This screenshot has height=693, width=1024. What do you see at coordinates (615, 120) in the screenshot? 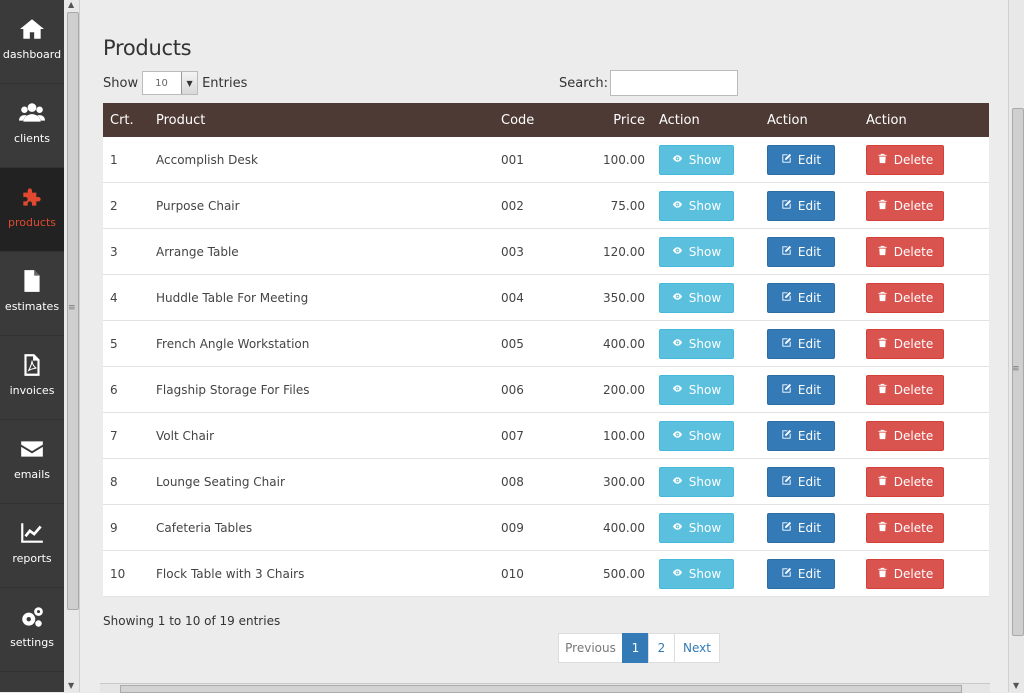
I see `col-price: Price` at bounding box center [615, 120].